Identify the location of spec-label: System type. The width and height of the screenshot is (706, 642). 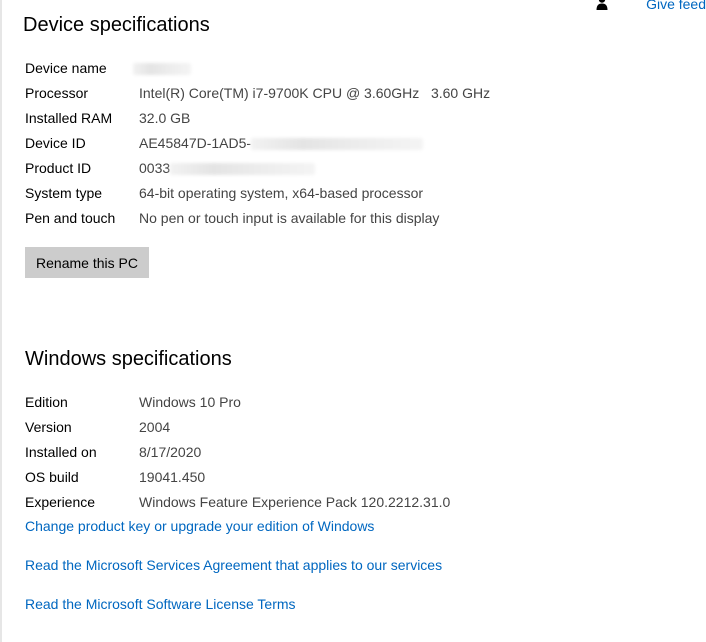
(64, 193).